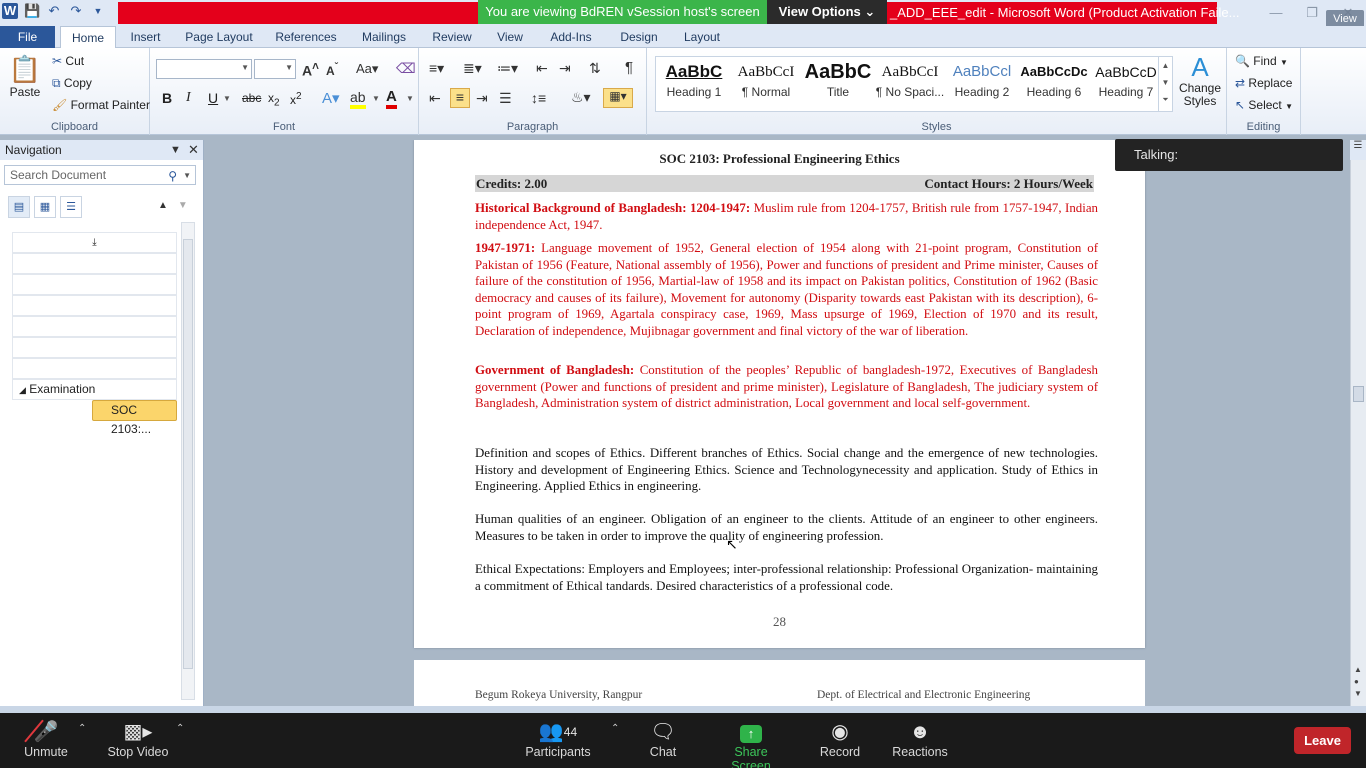  Describe the element at coordinates (702, 37) in the screenshot. I see `tab-layout: Layout` at that location.